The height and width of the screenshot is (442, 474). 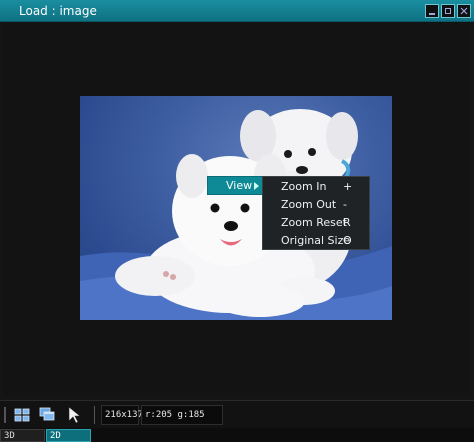 I want to click on pointer-icon, so click(x=74, y=415).